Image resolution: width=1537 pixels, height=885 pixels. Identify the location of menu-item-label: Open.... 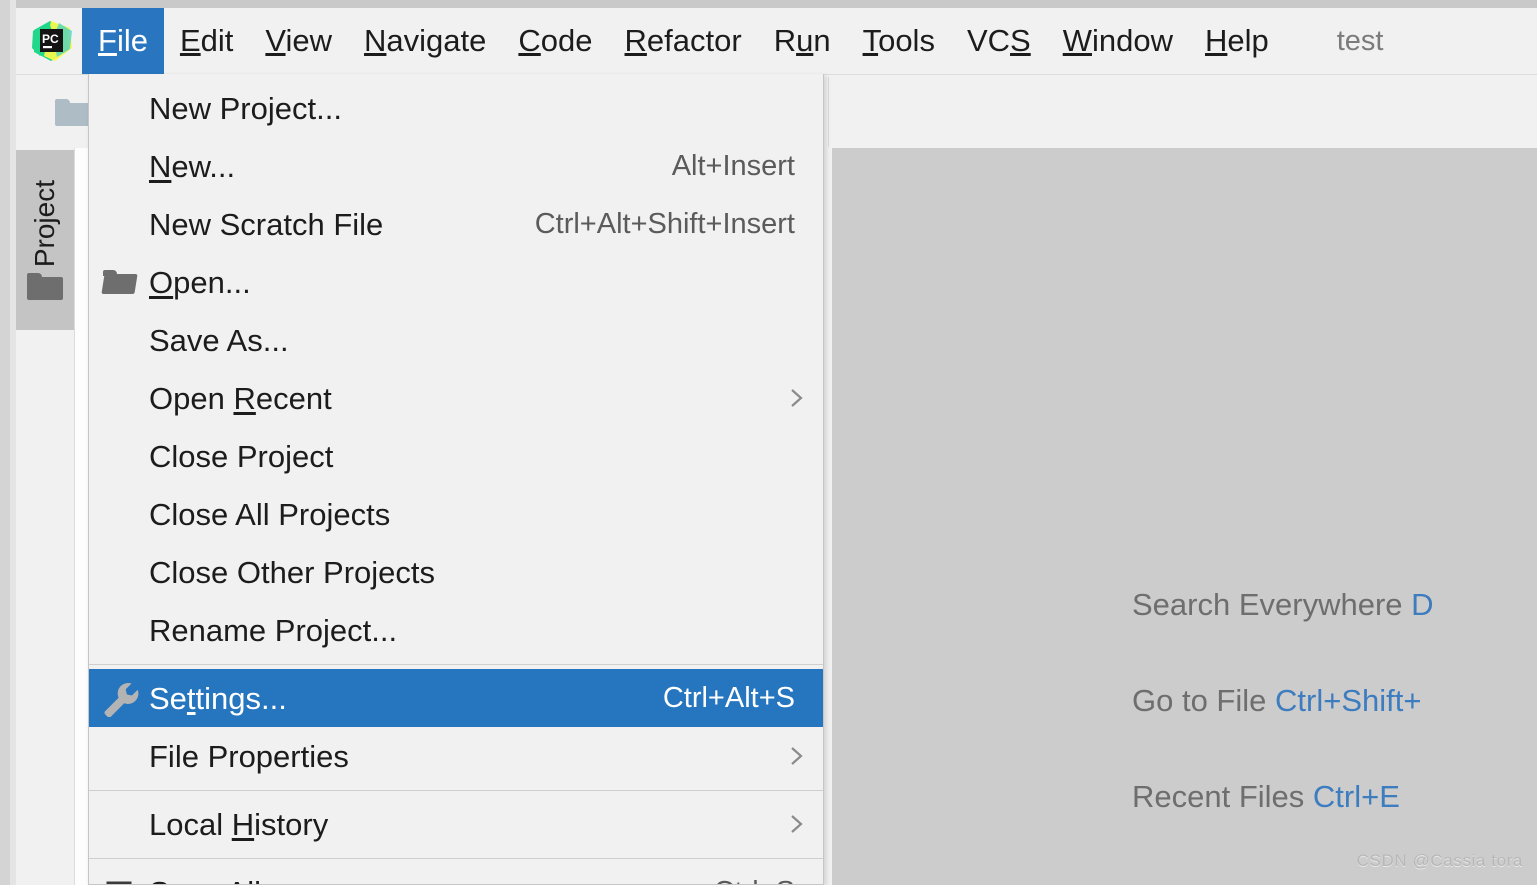
(200, 282).